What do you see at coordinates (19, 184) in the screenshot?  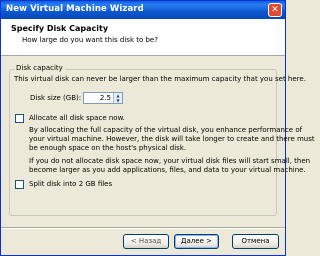 I see `split-disk-checkbox` at bounding box center [19, 184].